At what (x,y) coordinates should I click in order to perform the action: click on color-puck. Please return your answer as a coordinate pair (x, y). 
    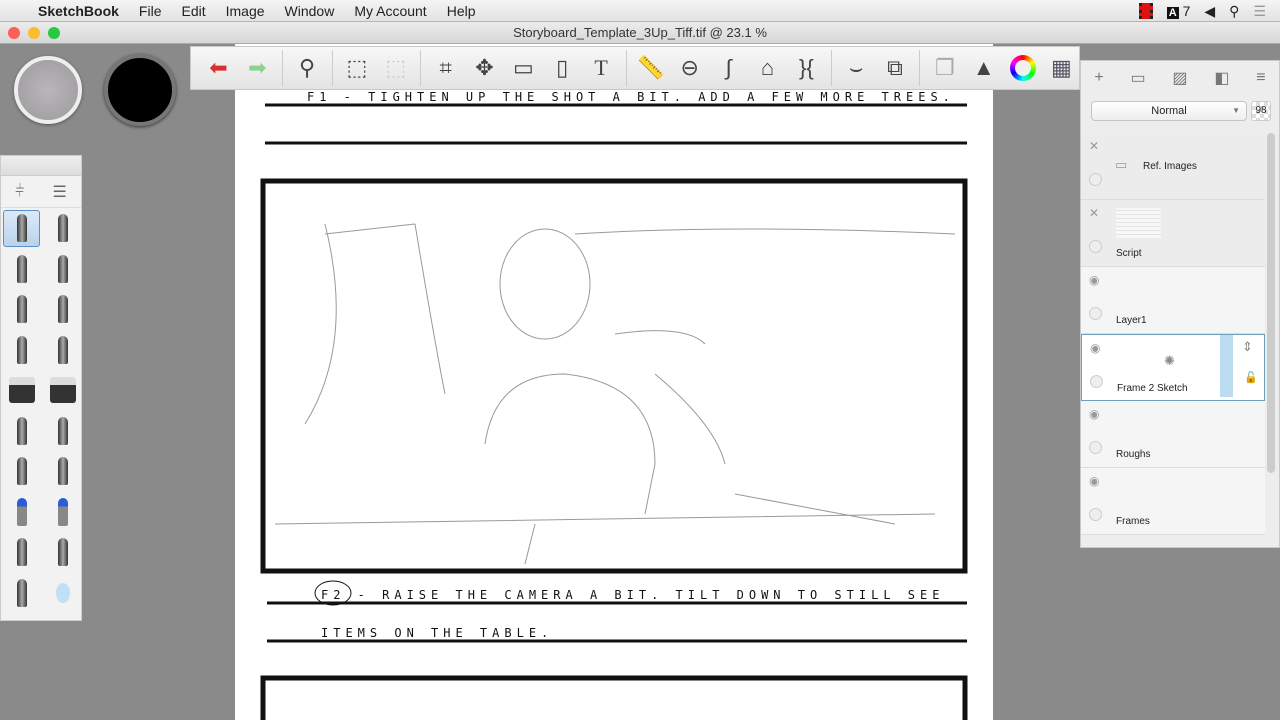
    Looking at the image, I should click on (140, 90).